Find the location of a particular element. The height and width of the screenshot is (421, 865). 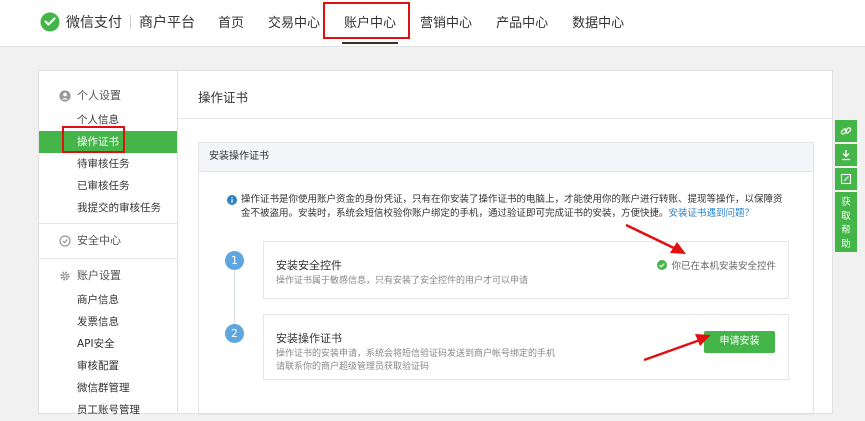

nav-product-center: 产品中心 is located at coordinates (522, 23).